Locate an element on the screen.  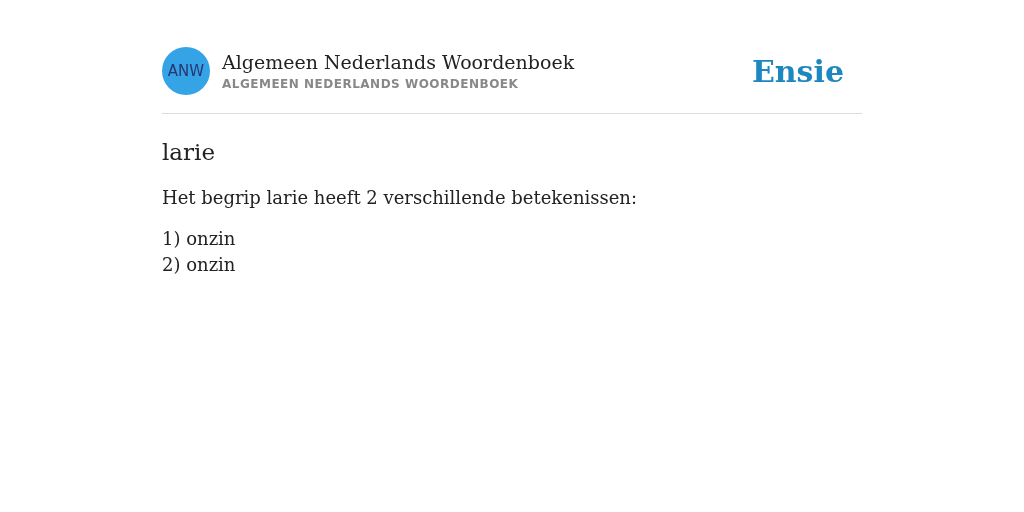
dictionary-title: Algemeen Nederlands Woordenboek is located at coordinates (399, 62).